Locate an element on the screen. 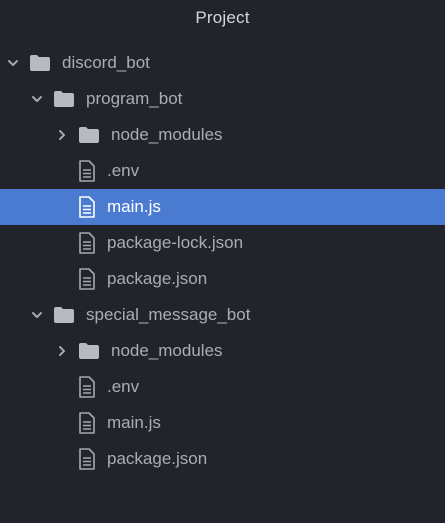 Image resolution: width=445 pixels, height=523 pixels. tree-item-label: special_message_bot is located at coordinates (168, 314).